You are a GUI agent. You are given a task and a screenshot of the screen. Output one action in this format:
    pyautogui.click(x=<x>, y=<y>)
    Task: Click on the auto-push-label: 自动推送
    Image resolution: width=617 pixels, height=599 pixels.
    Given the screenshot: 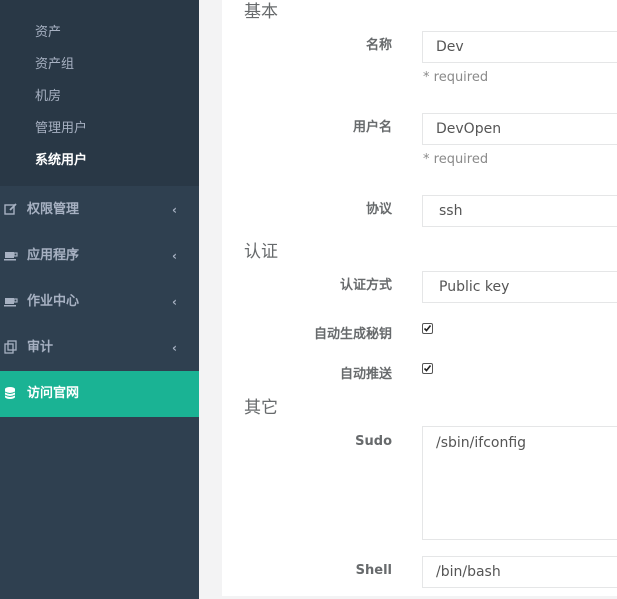 What is the action you would take?
    pyautogui.click(x=365, y=374)
    